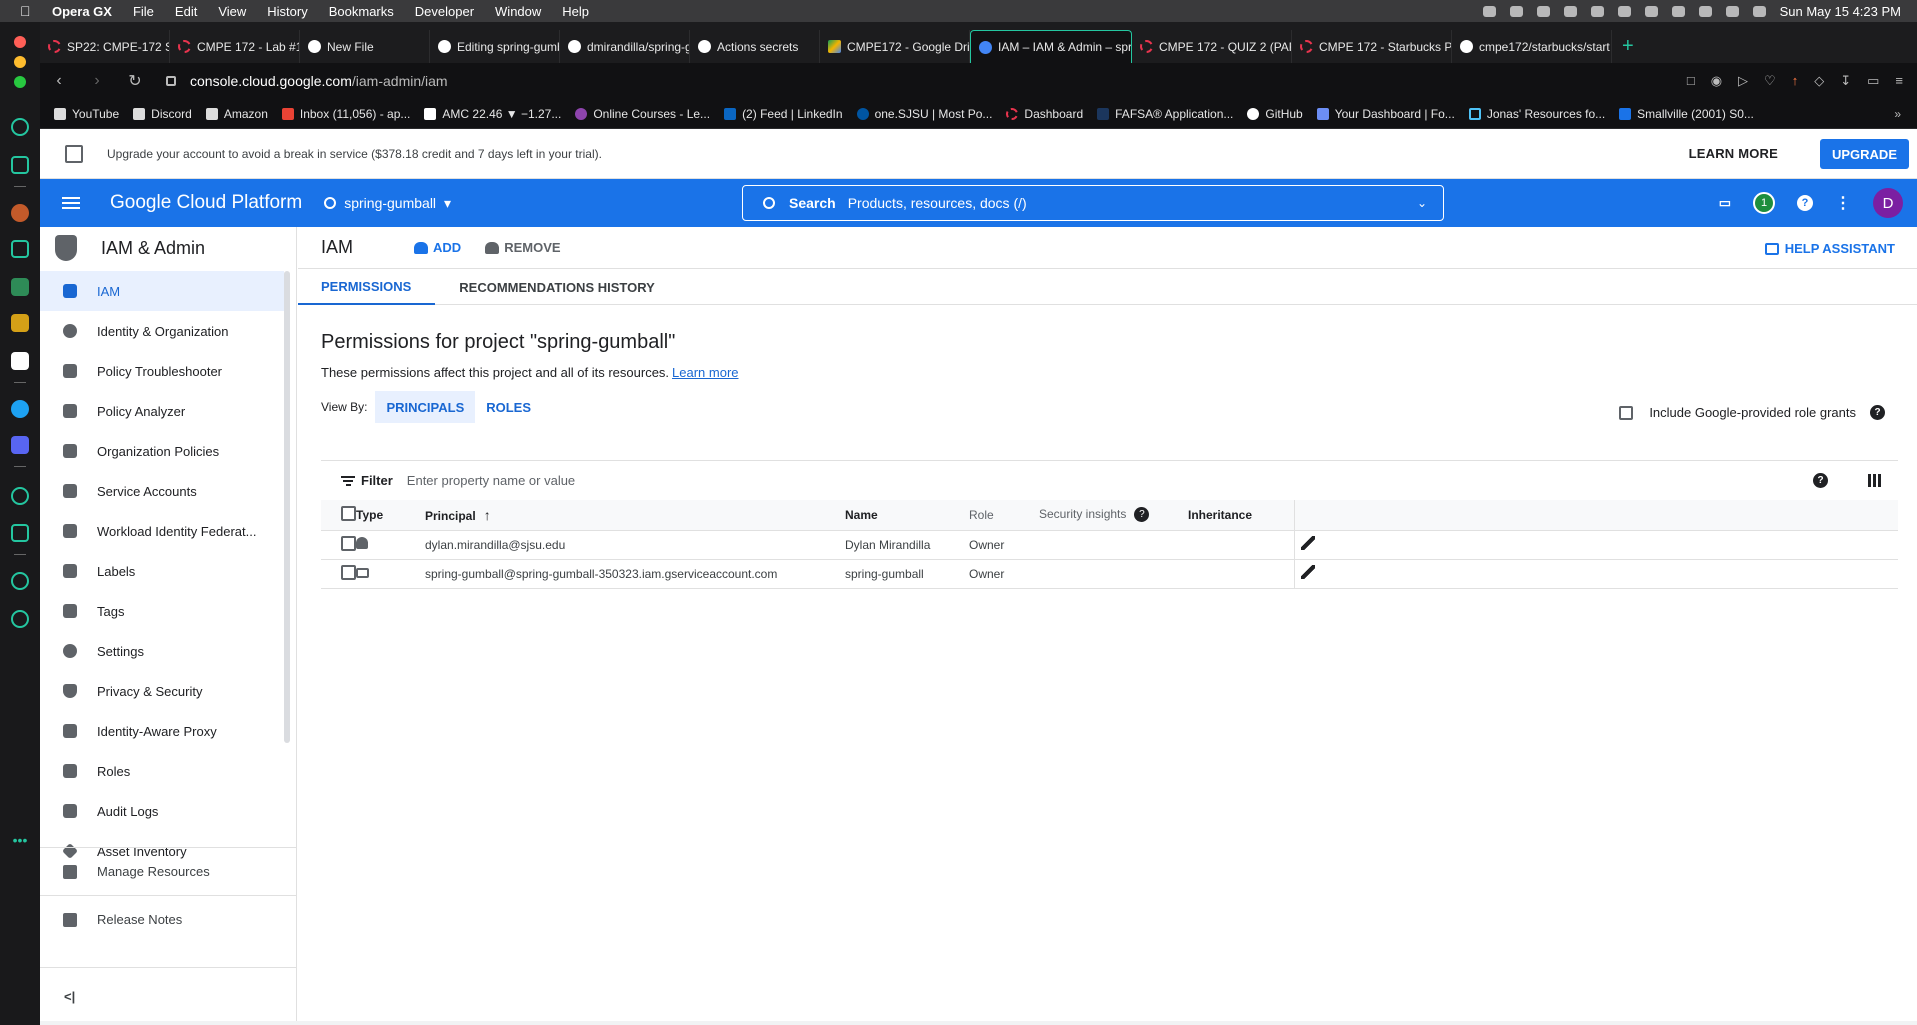 The width and height of the screenshot is (1917, 1025). I want to click on bookmark-item: YouTube, so click(86, 114).